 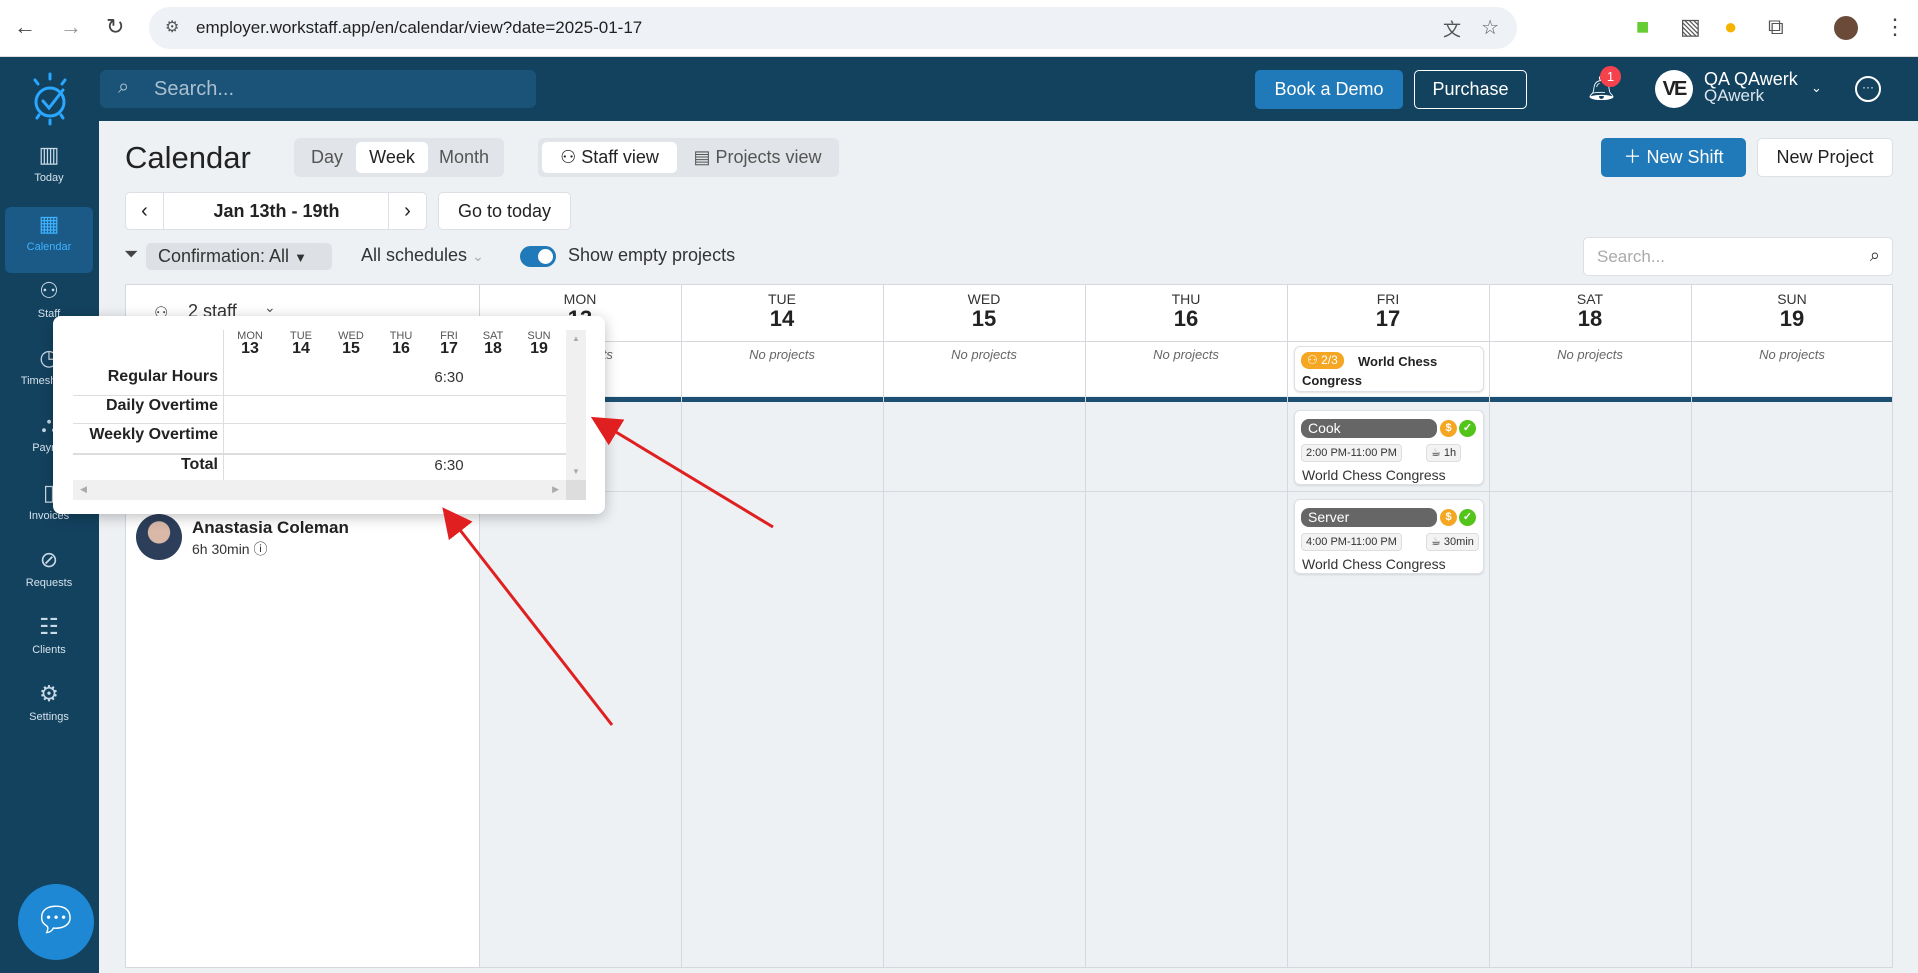 What do you see at coordinates (115, 27) in the screenshot?
I see `reload-icon: ↻` at bounding box center [115, 27].